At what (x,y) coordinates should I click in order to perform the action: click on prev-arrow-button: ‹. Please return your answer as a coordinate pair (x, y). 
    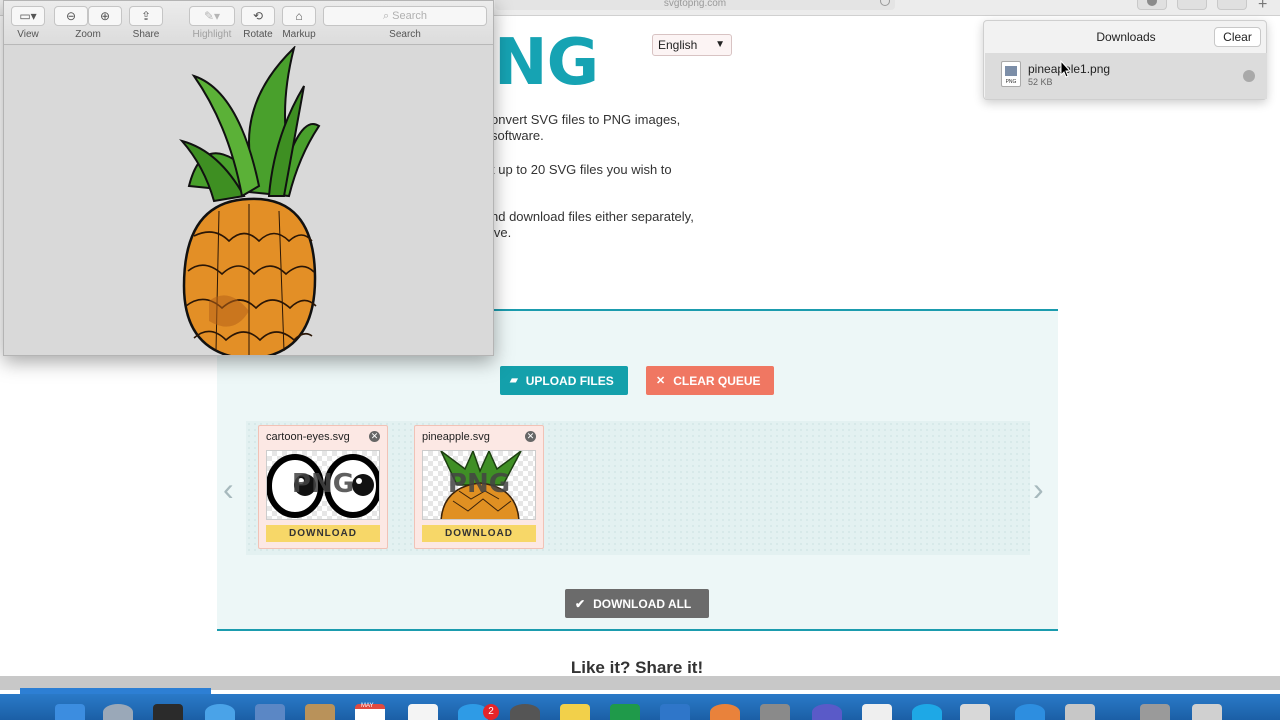
    Looking at the image, I should click on (228, 489).